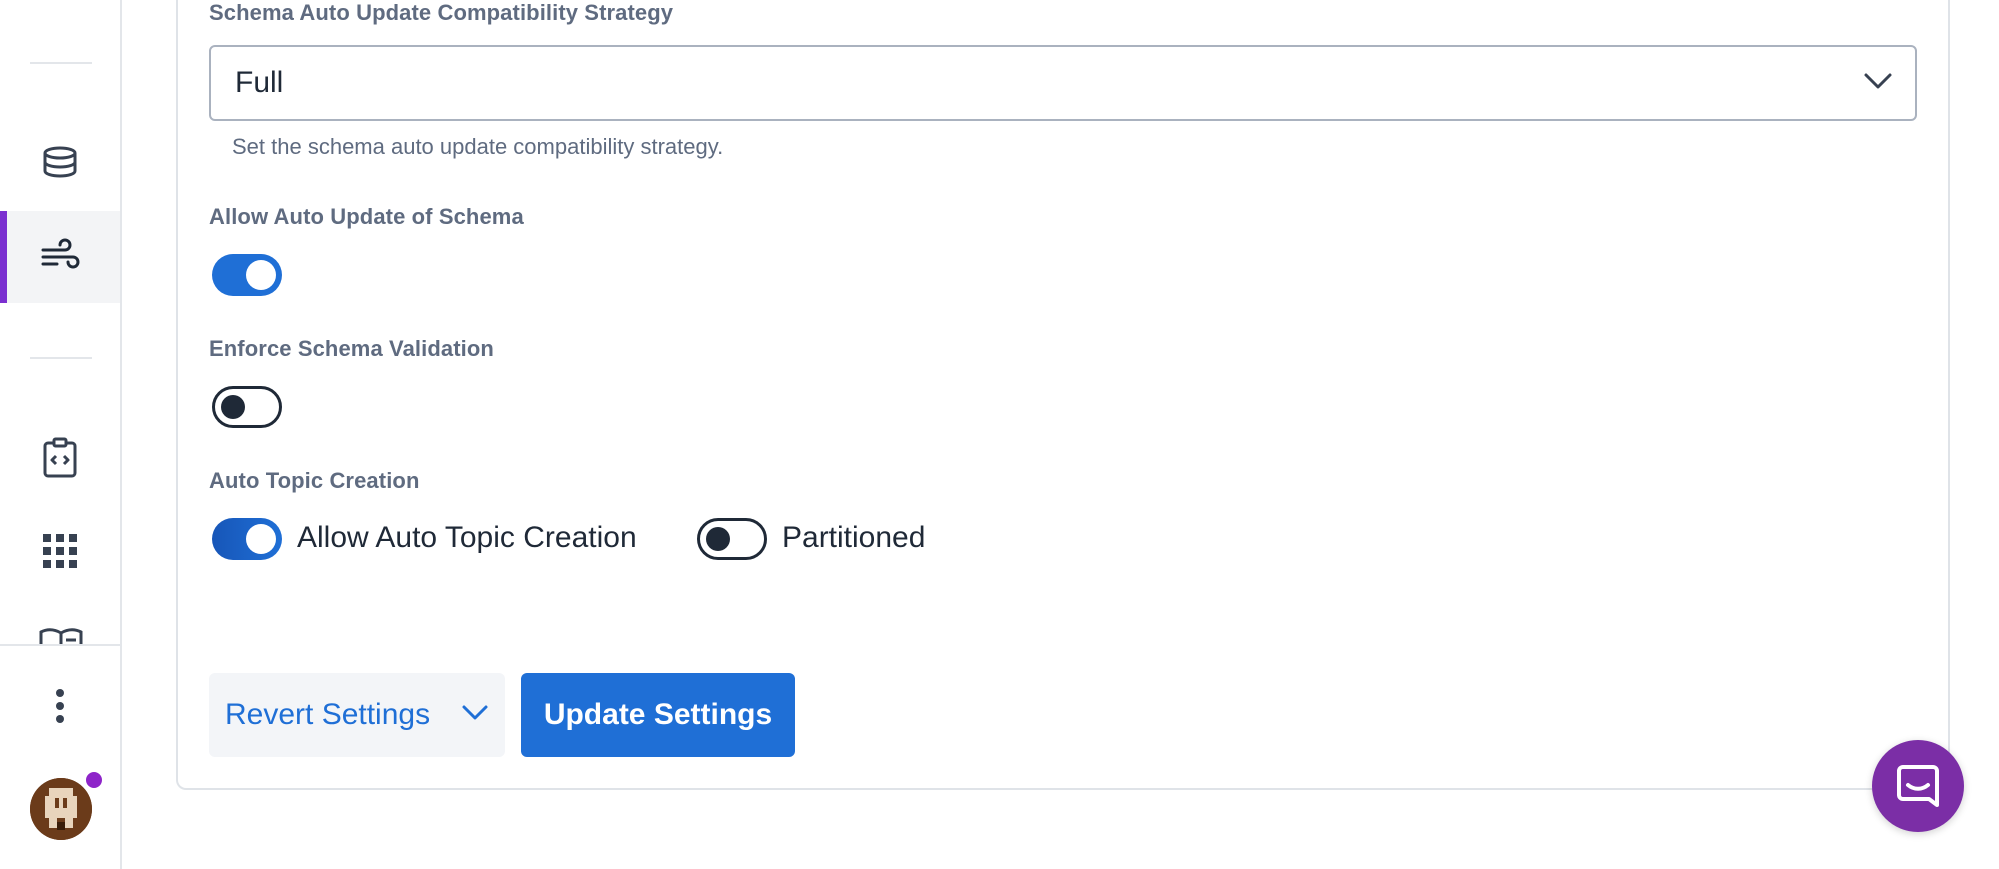  I want to click on pixel-avatar-icon, so click(61, 809).